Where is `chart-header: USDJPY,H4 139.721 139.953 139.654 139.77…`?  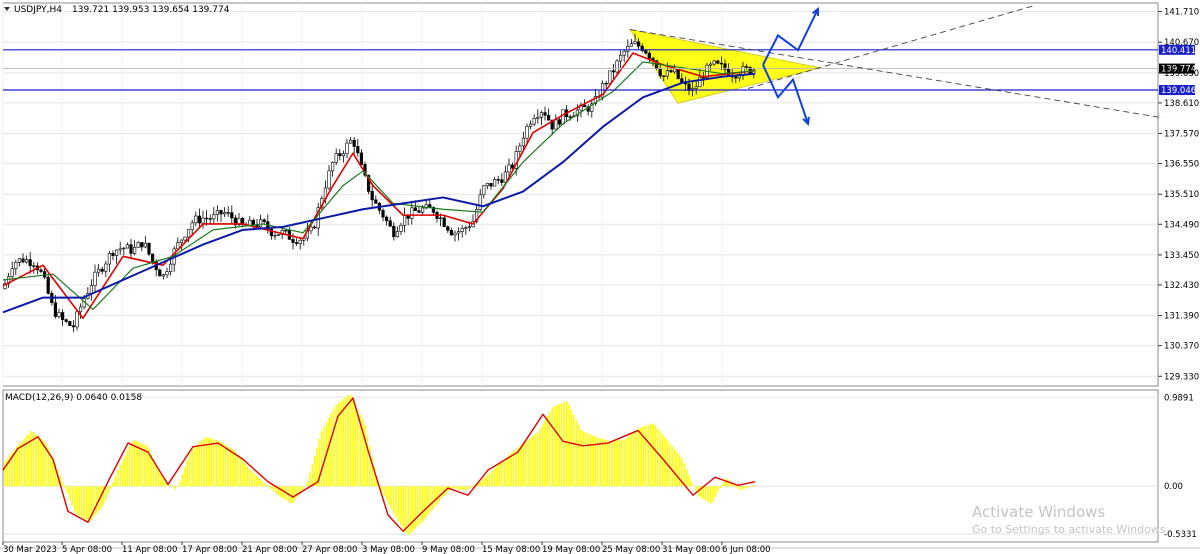
chart-header: USDJPY,H4 139.721 139.953 139.654 139.77… is located at coordinates (117, 10).